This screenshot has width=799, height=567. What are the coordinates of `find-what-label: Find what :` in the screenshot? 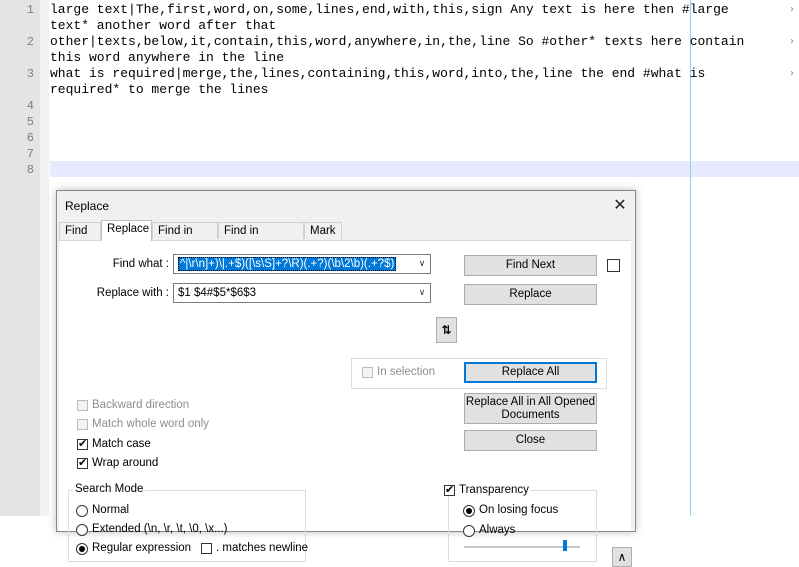 It's located at (140, 264).